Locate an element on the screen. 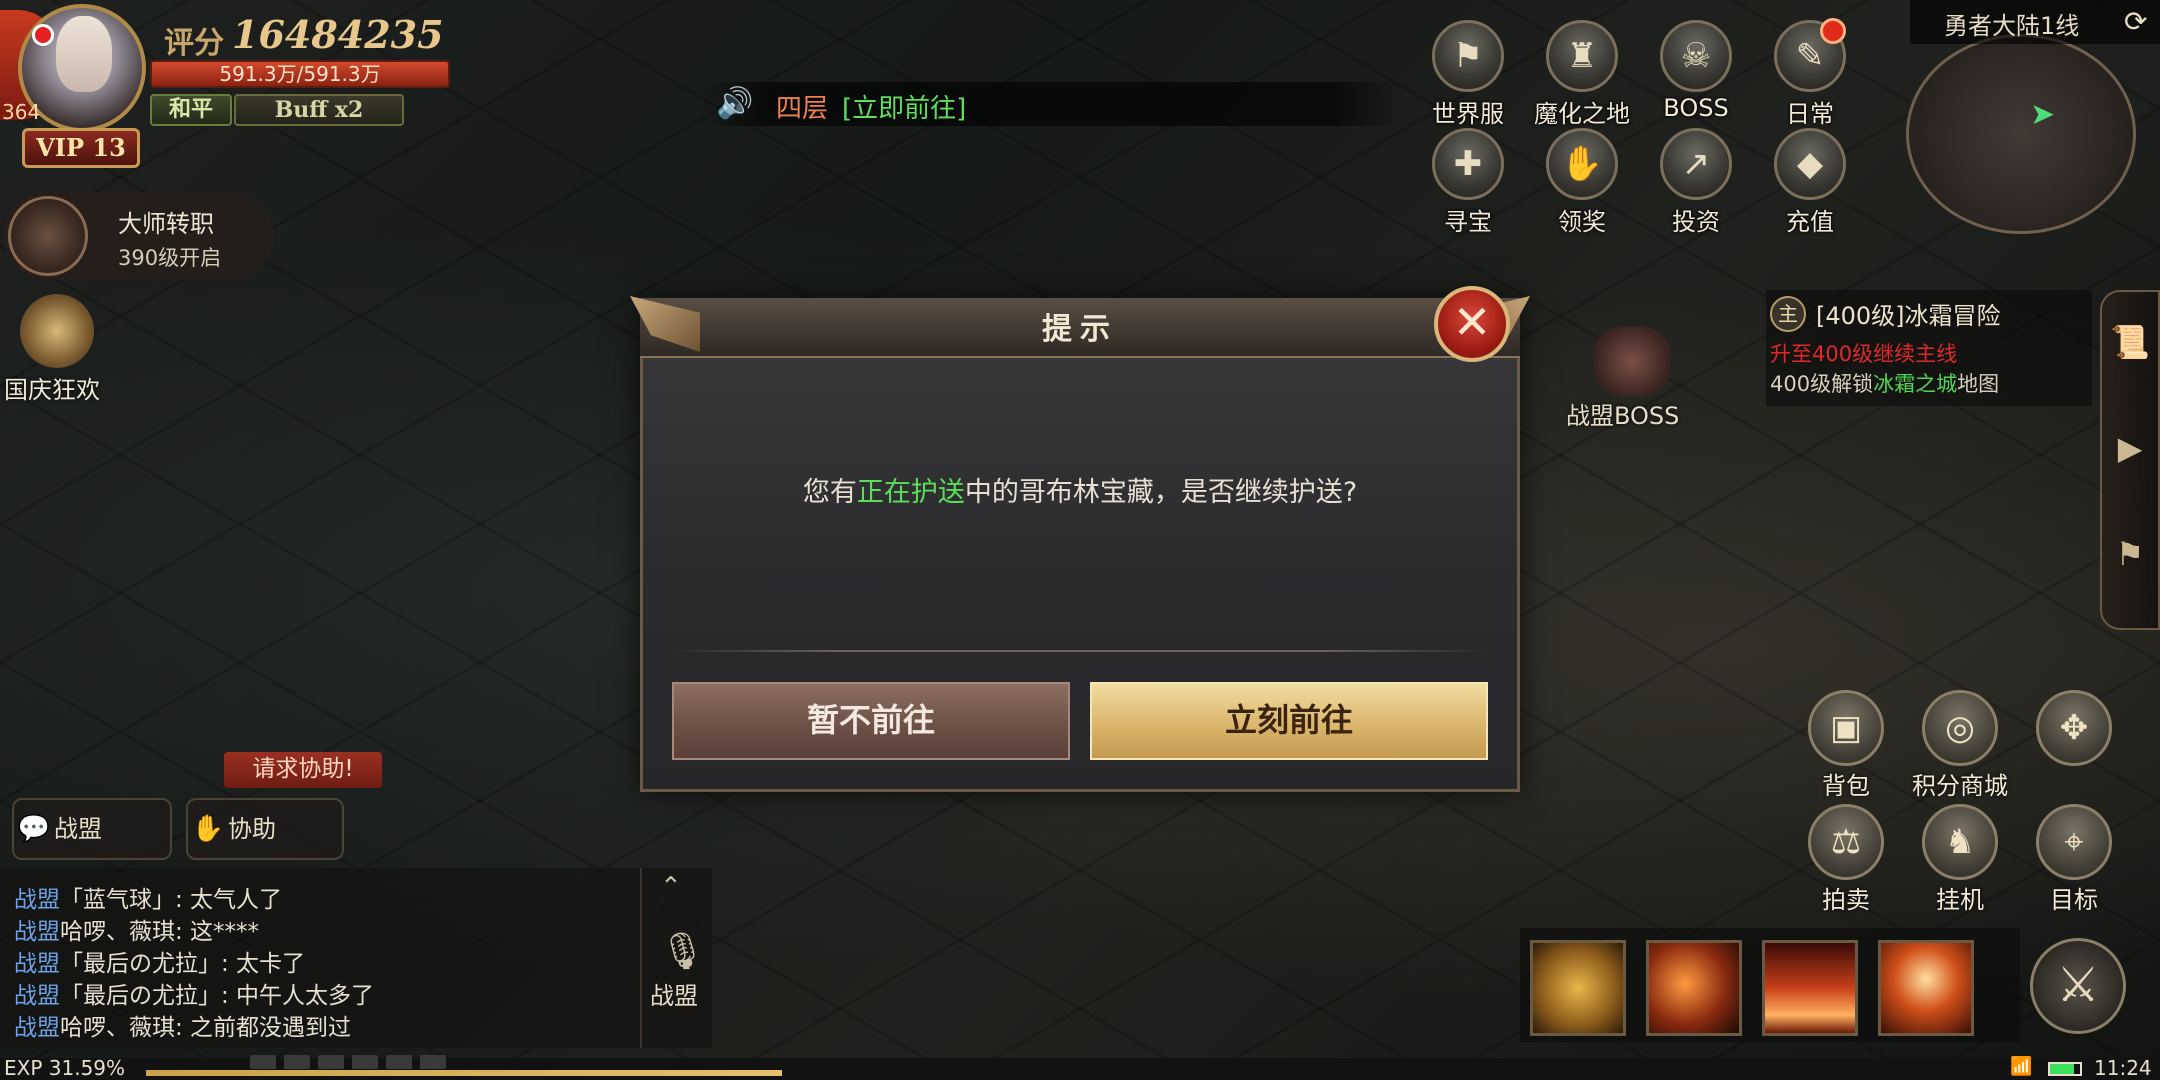 This screenshot has height=1080, width=2160. go-now-button: 立刻前往 is located at coordinates (1289, 721).